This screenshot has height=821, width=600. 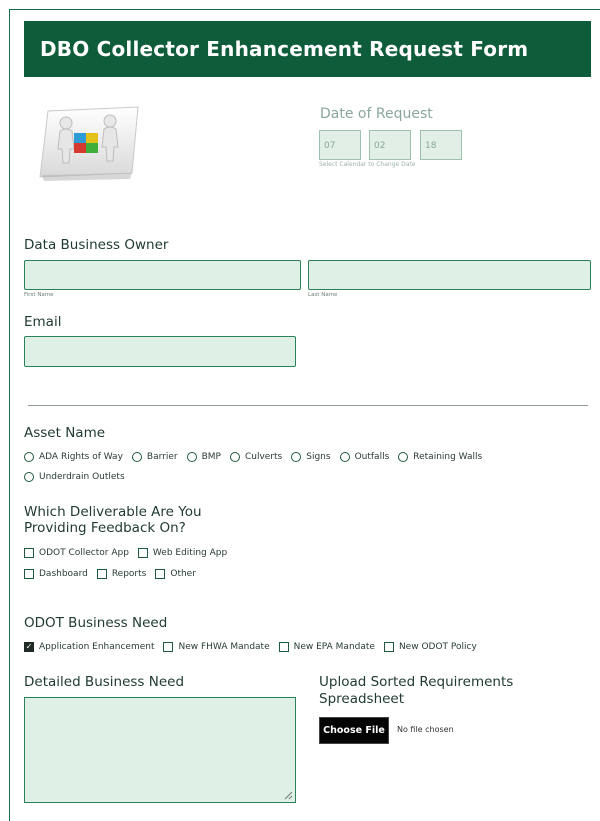 I want to click on deliverable-options-row-2: Dashboard Reports Other, so click(x=114, y=574).